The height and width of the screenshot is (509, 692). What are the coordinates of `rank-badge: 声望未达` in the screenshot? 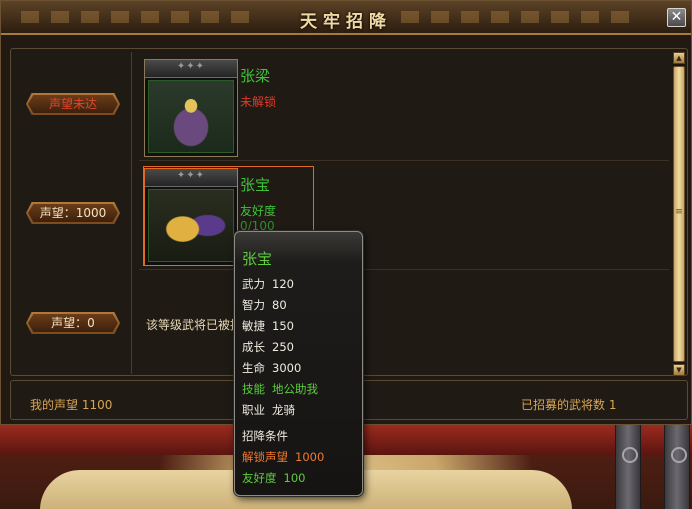 It's located at (73, 104).